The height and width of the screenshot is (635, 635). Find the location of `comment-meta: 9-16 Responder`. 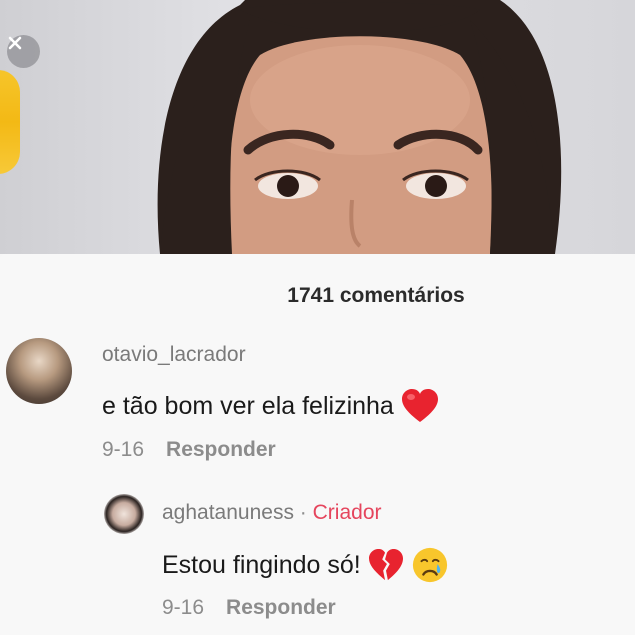

comment-meta: 9-16 Responder is located at coordinates (189, 450).